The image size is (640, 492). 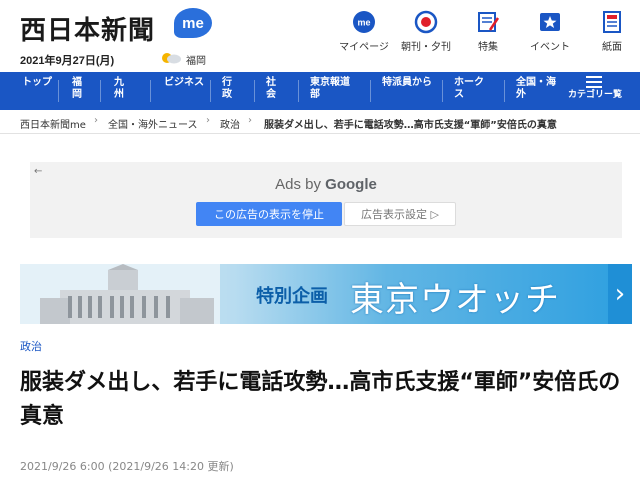 I want to click on ads-by-label: Ads by, so click(x=298, y=184).